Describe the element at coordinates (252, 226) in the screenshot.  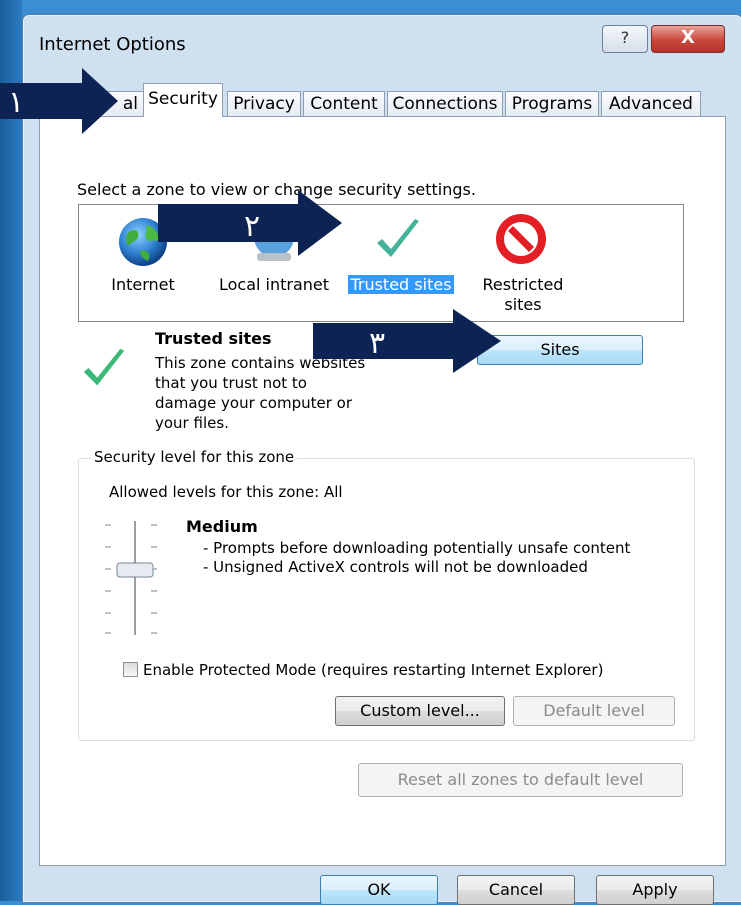
I see `annotation-number-2: ٢` at that location.